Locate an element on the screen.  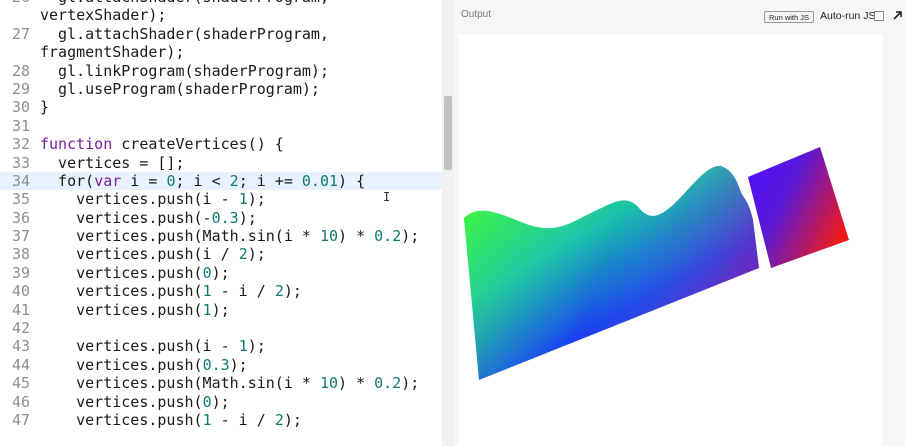
code-line: 40 vertices.push(1 - i / 2); is located at coordinates (221, 291).